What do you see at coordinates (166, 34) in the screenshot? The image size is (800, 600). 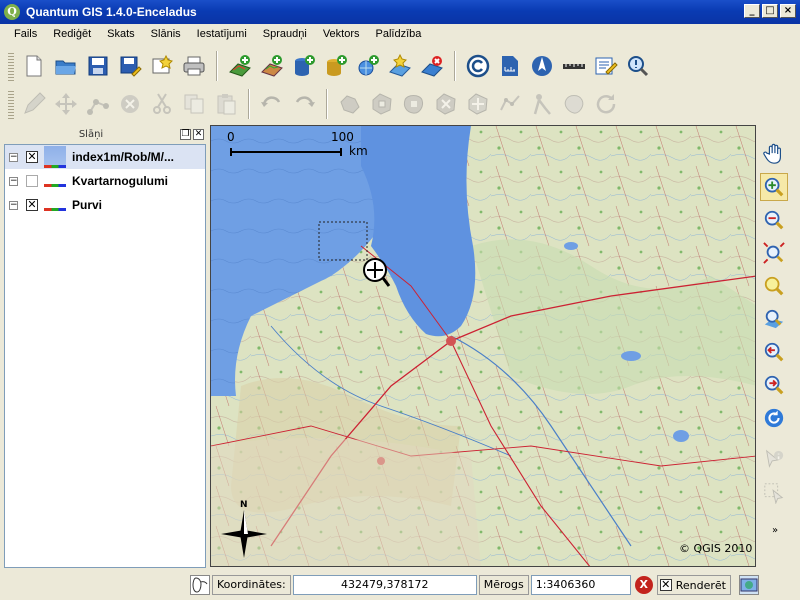 I see `menu-layer: Slānis` at bounding box center [166, 34].